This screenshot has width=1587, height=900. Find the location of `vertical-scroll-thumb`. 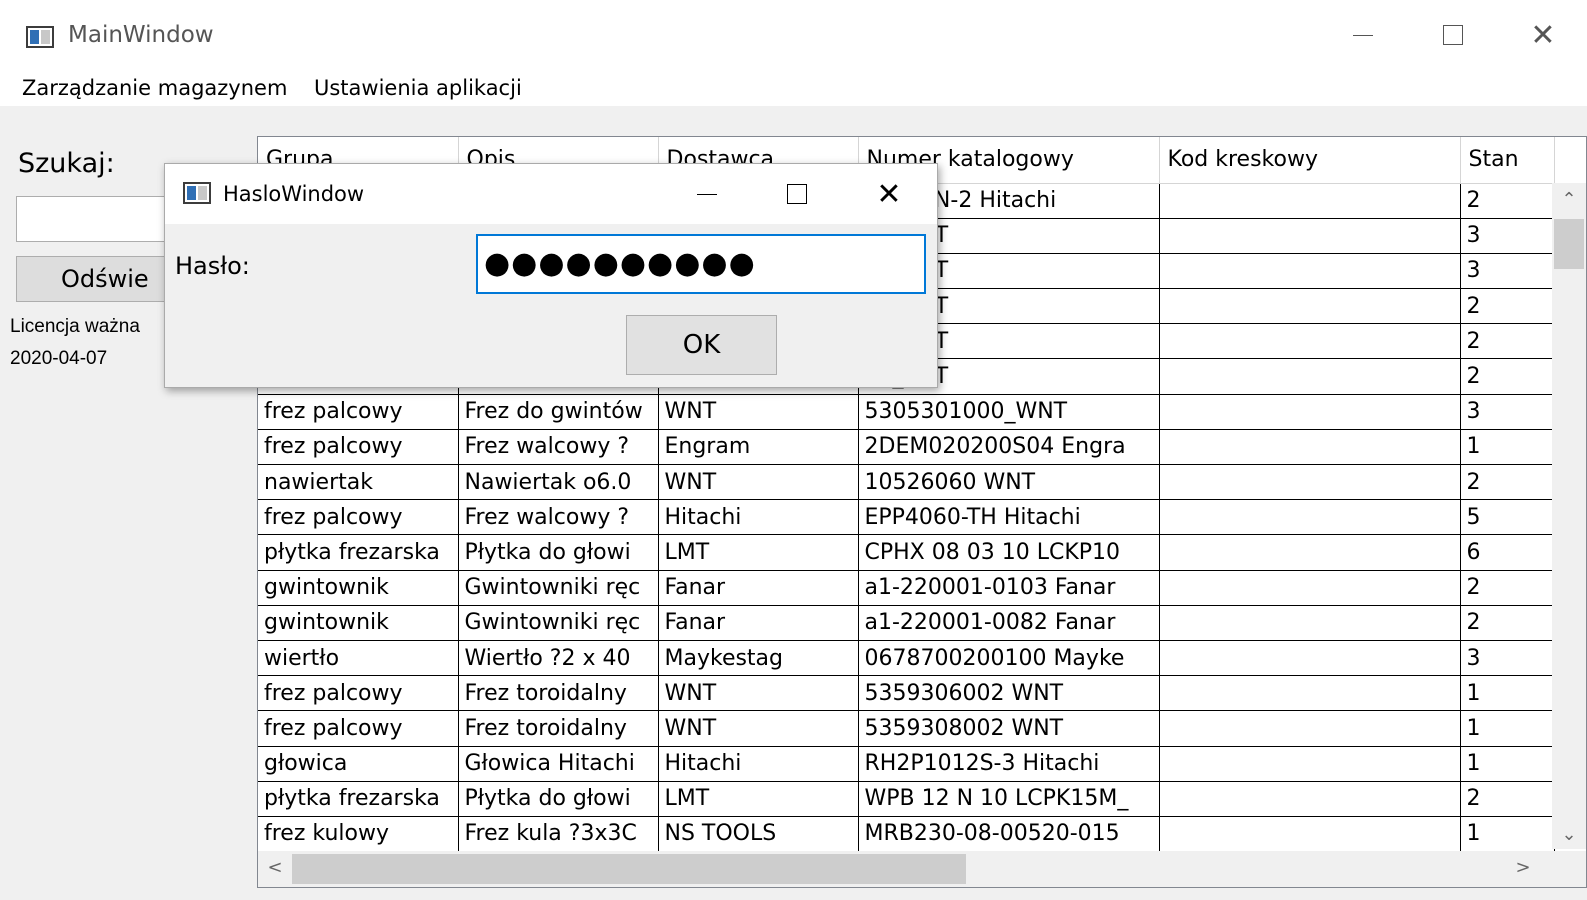

vertical-scroll-thumb is located at coordinates (1569, 244).